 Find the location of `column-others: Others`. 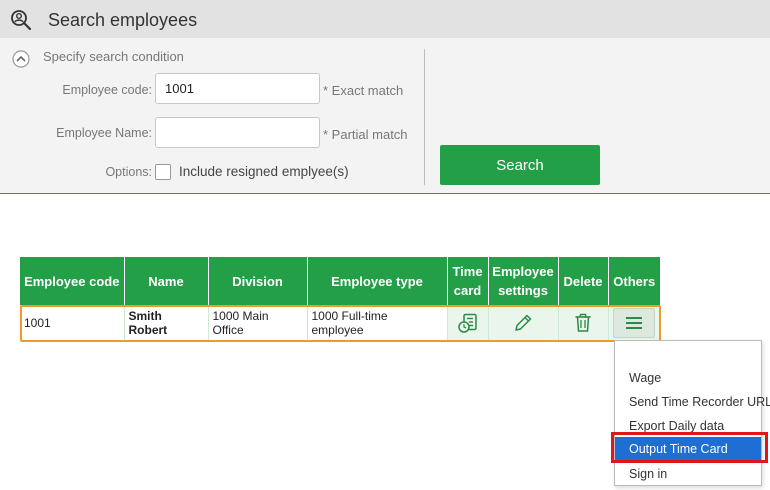

column-others: Others is located at coordinates (633, 281).